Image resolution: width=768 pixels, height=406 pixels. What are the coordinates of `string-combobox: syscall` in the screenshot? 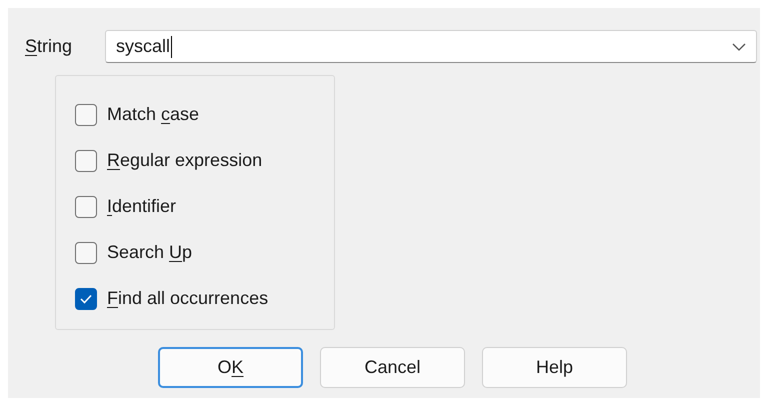 It's located at (431, 46).